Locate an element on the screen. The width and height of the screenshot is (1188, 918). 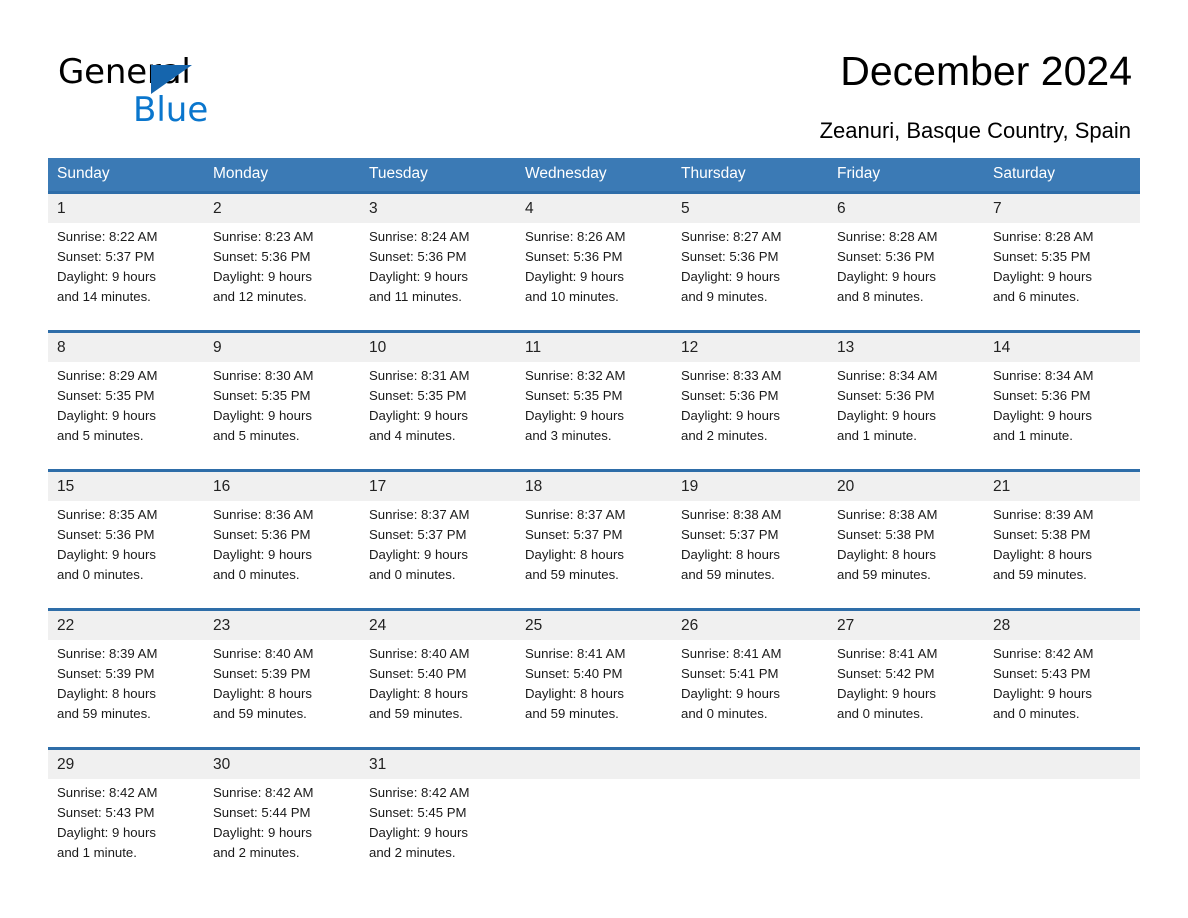
day-number: 18 is located at coordinates (594, 485).